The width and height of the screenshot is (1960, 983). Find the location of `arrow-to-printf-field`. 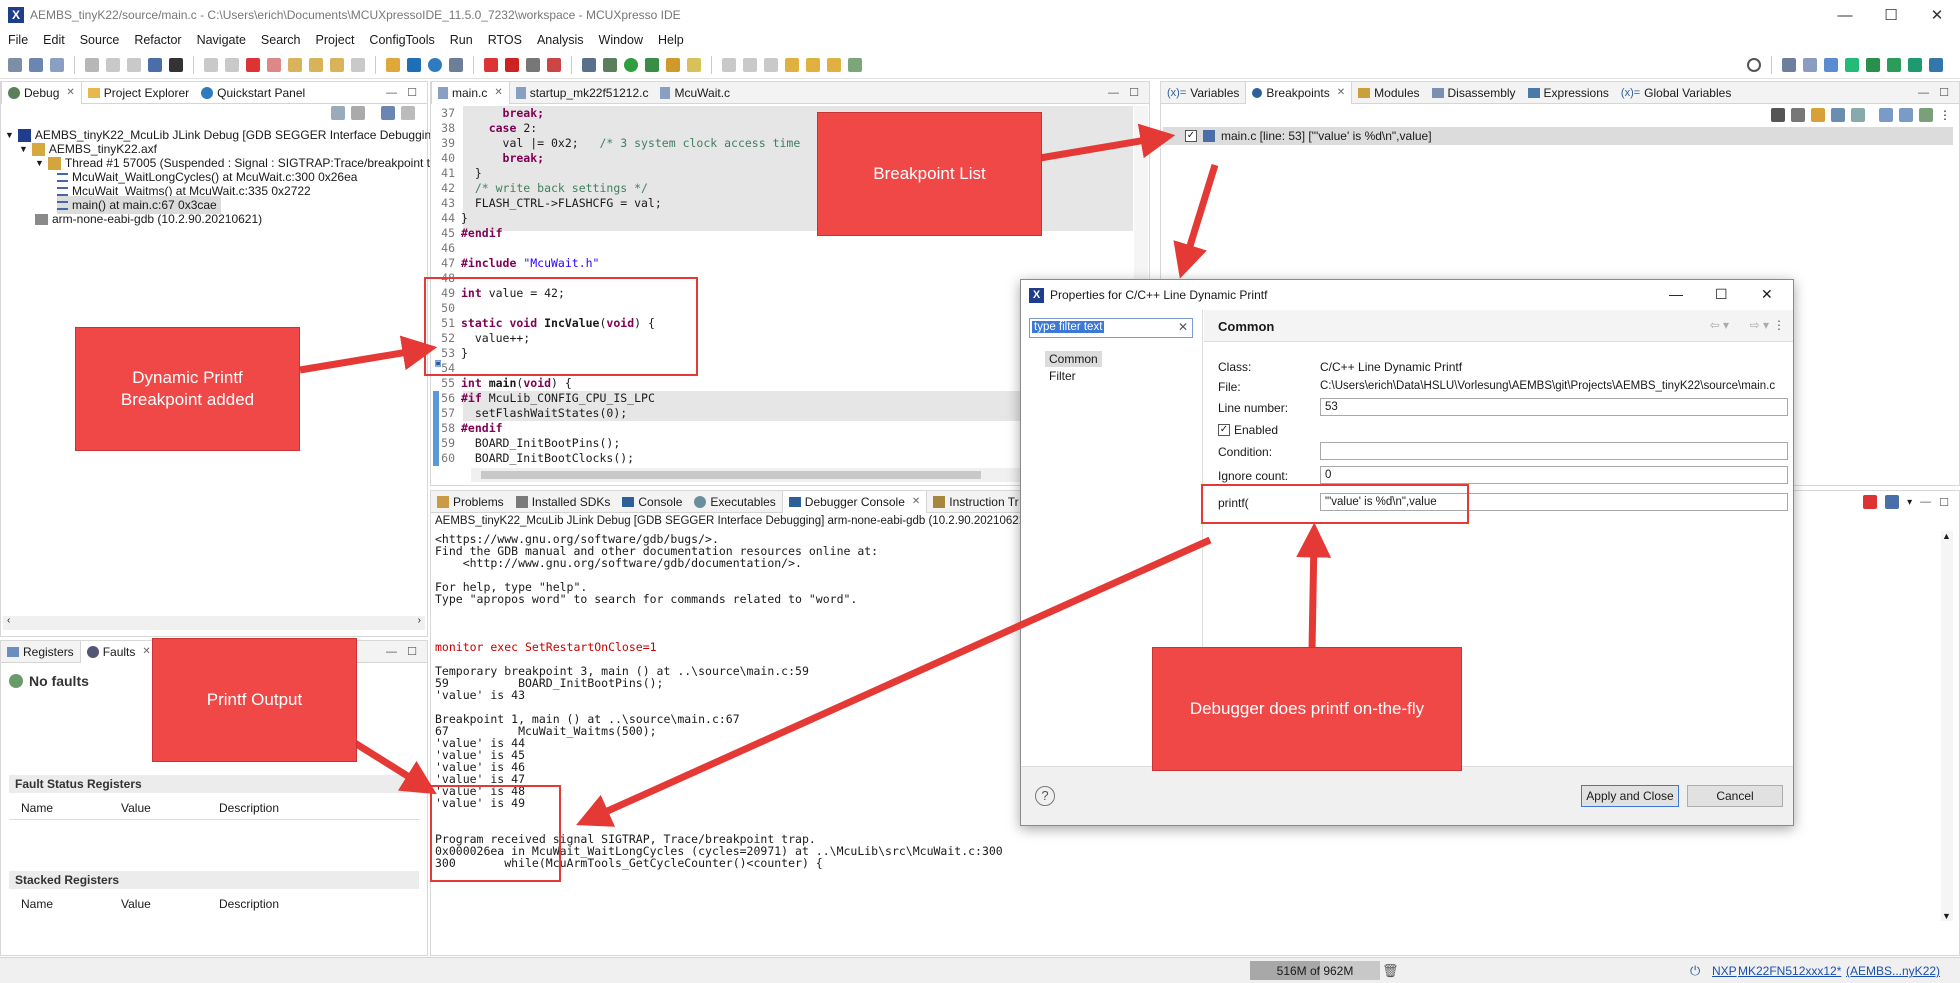

arrow-to-printf-field is located at coordinates (1314, 586).